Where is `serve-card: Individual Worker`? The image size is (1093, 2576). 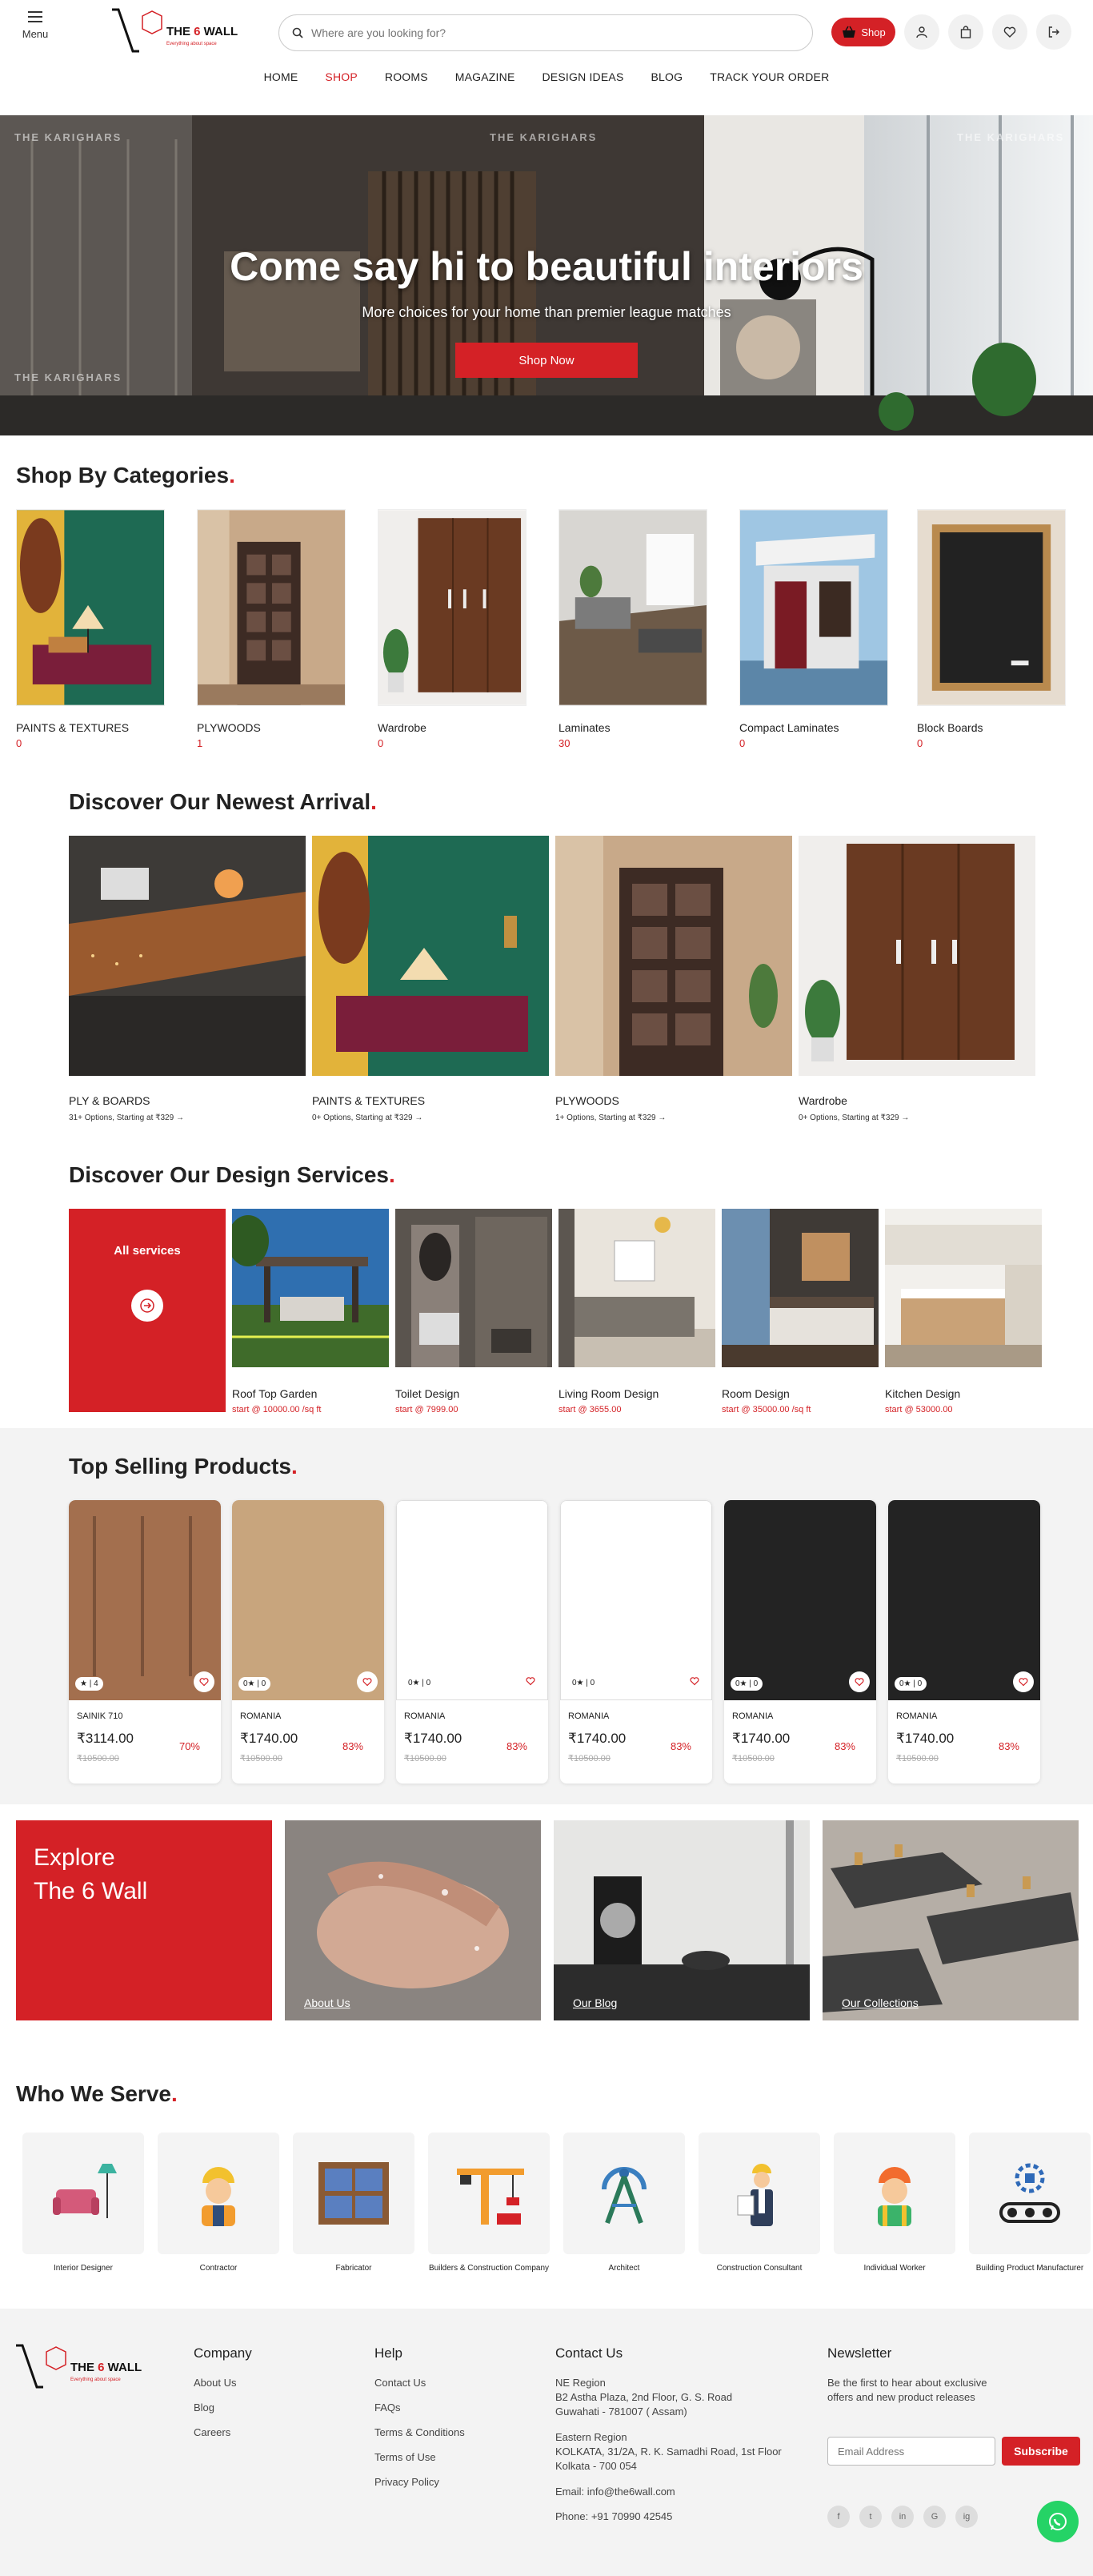
serve-card: Individual Worker is located at coordinates (894, 2203).